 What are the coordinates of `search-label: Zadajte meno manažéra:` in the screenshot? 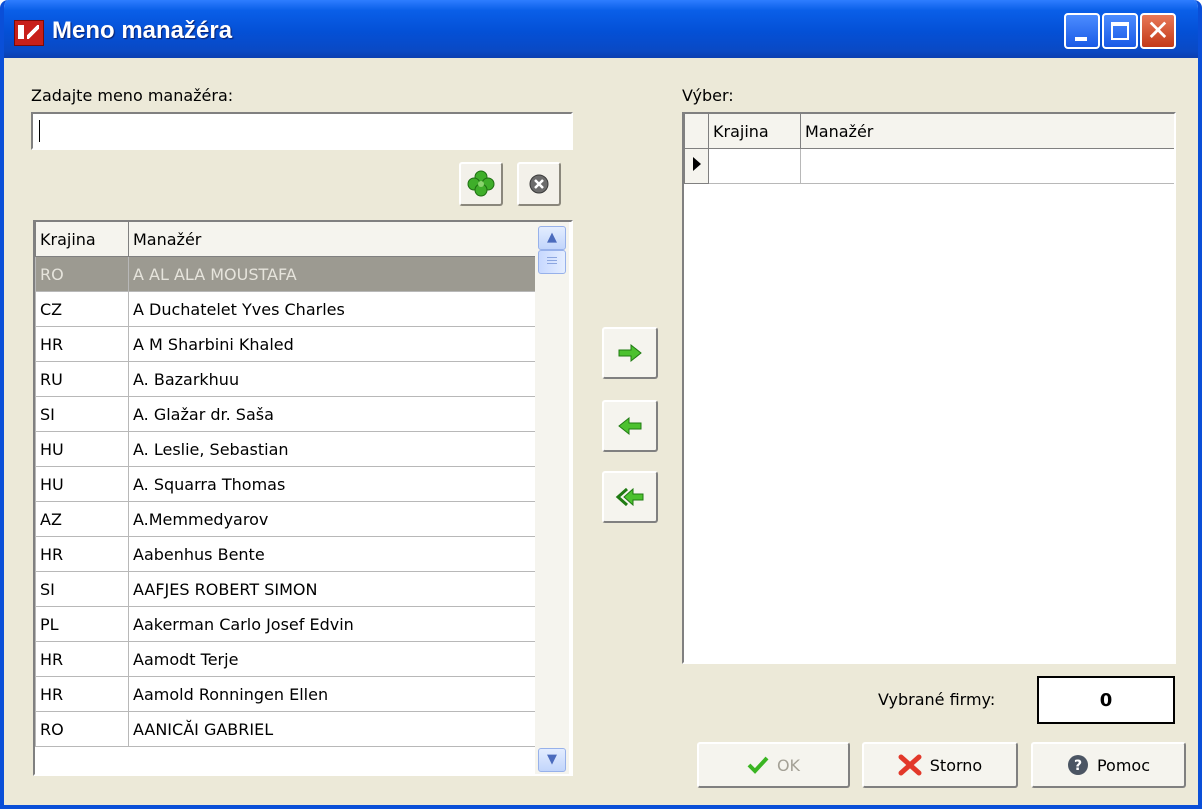 It's located at (132, 95).